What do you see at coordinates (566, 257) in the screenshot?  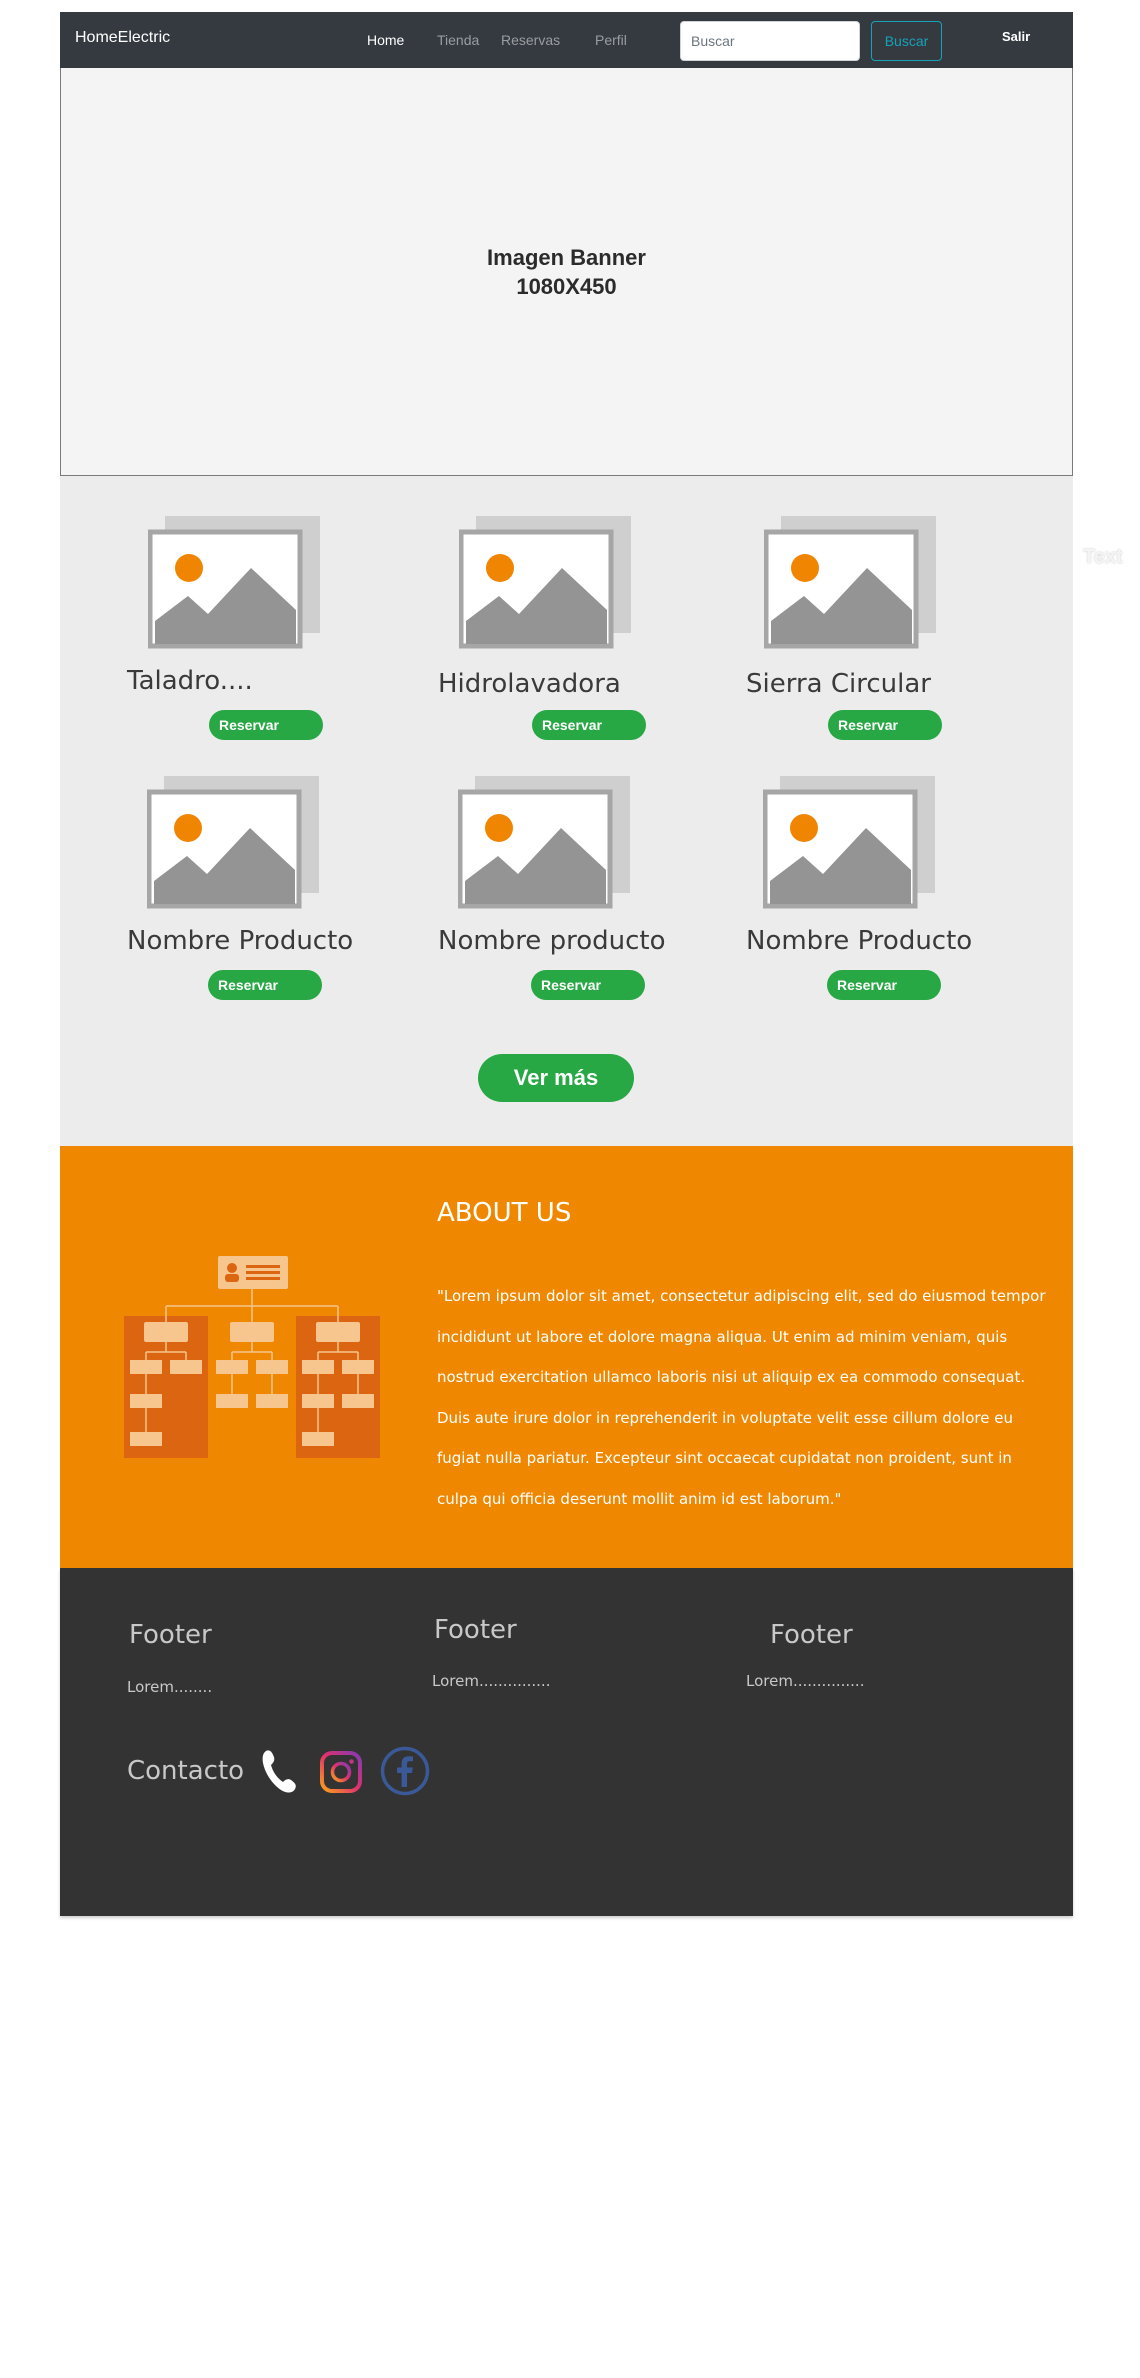 I see `banner-title: Imagen Banner` at bounding box center [566, 257].